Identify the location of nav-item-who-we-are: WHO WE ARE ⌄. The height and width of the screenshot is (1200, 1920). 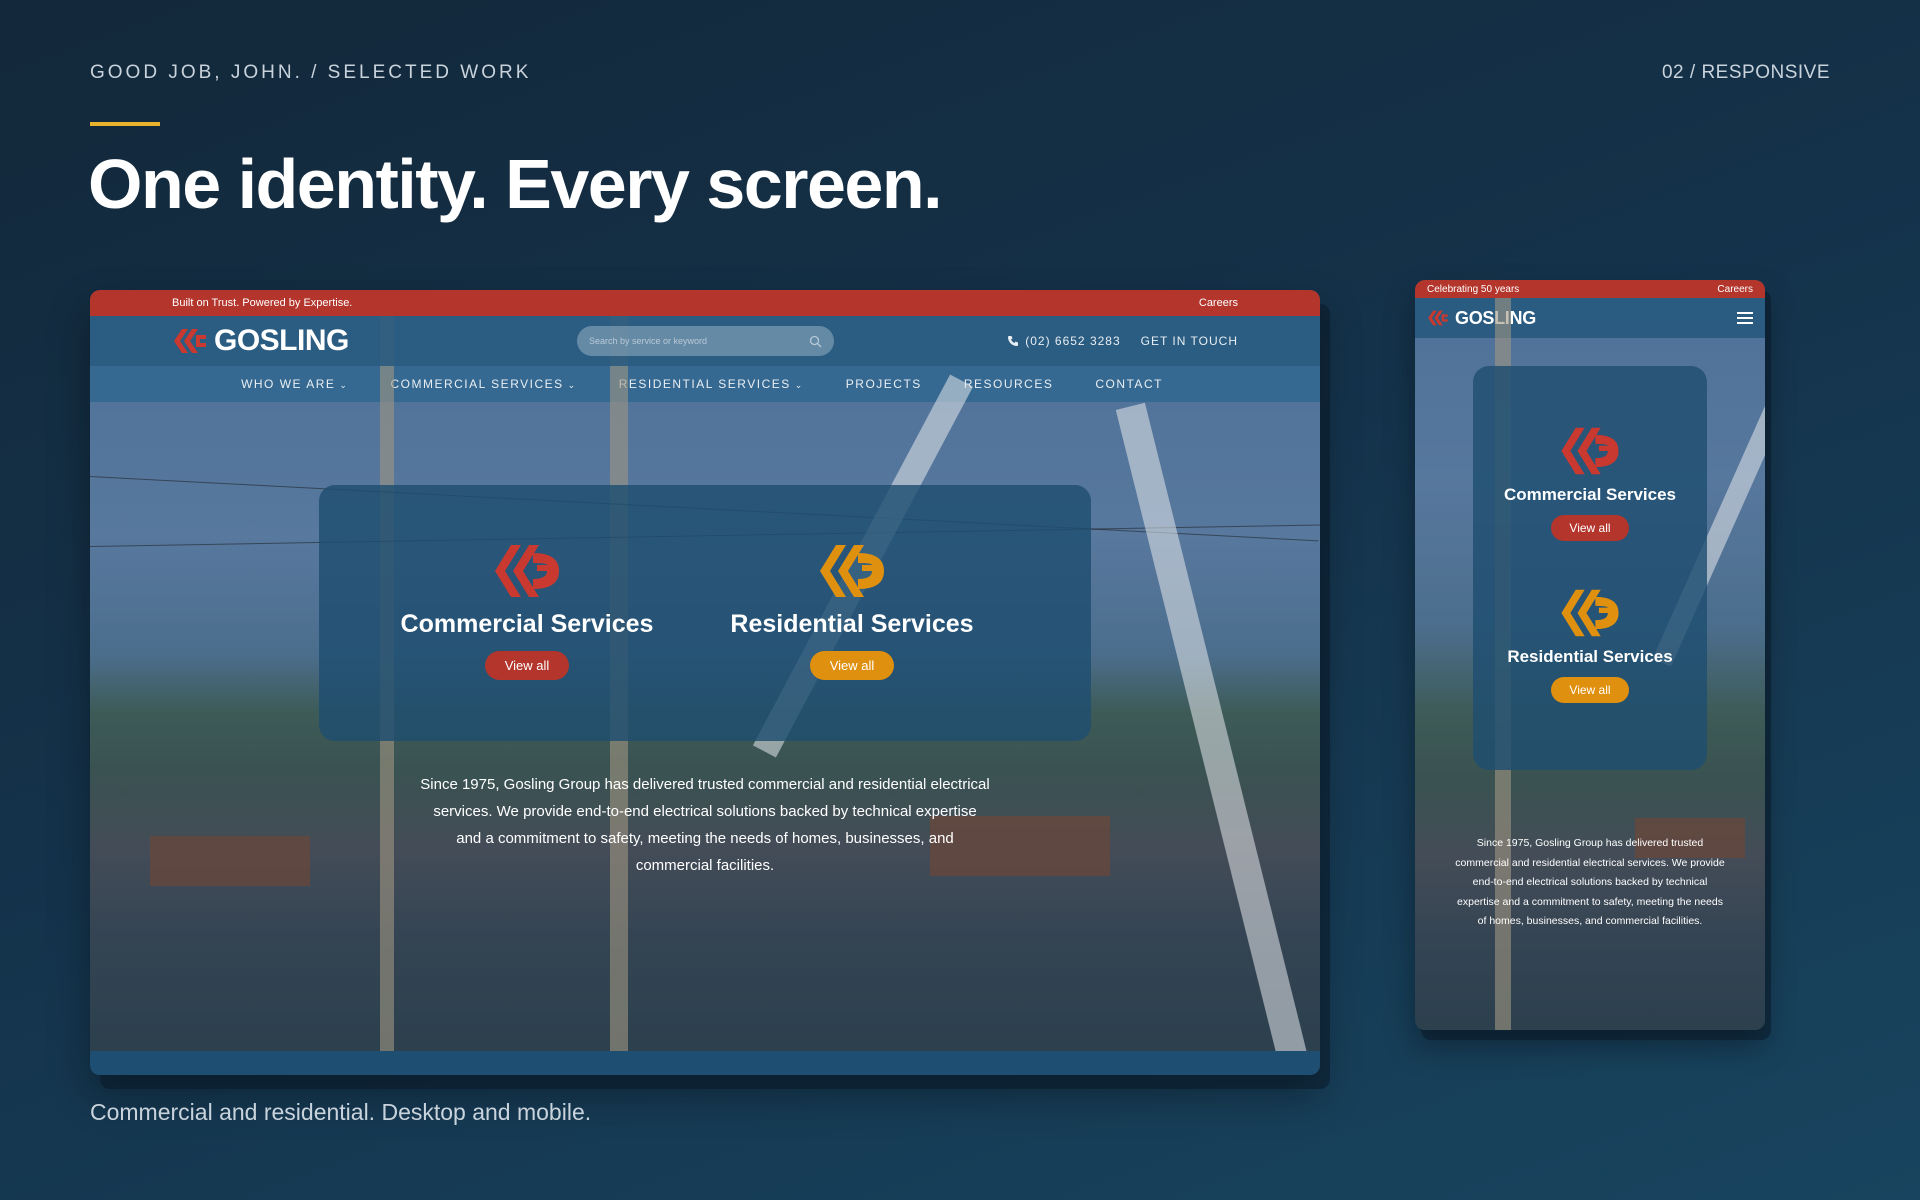
(294, 384).